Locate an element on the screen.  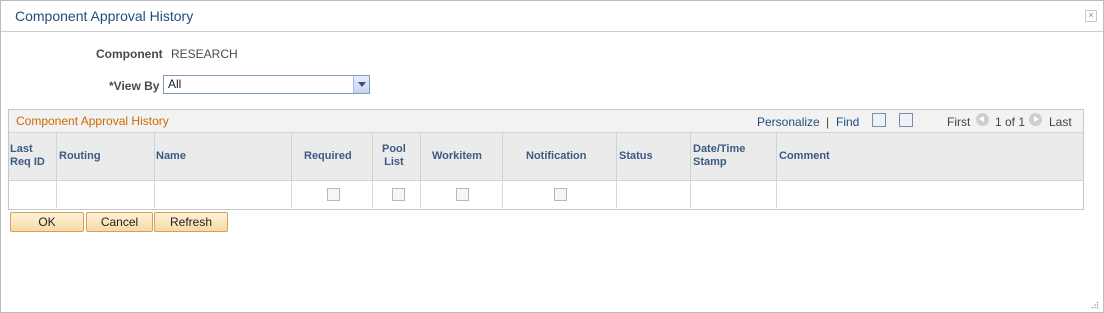
column-header-status: Status is located at coordinates (654, 157).